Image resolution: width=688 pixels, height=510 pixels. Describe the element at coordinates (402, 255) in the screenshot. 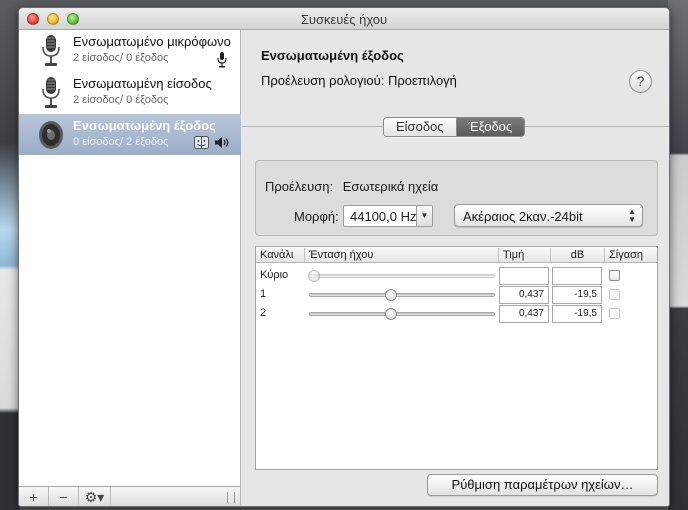

I see `column-header-volume: Ένταση ήχου` at that location.